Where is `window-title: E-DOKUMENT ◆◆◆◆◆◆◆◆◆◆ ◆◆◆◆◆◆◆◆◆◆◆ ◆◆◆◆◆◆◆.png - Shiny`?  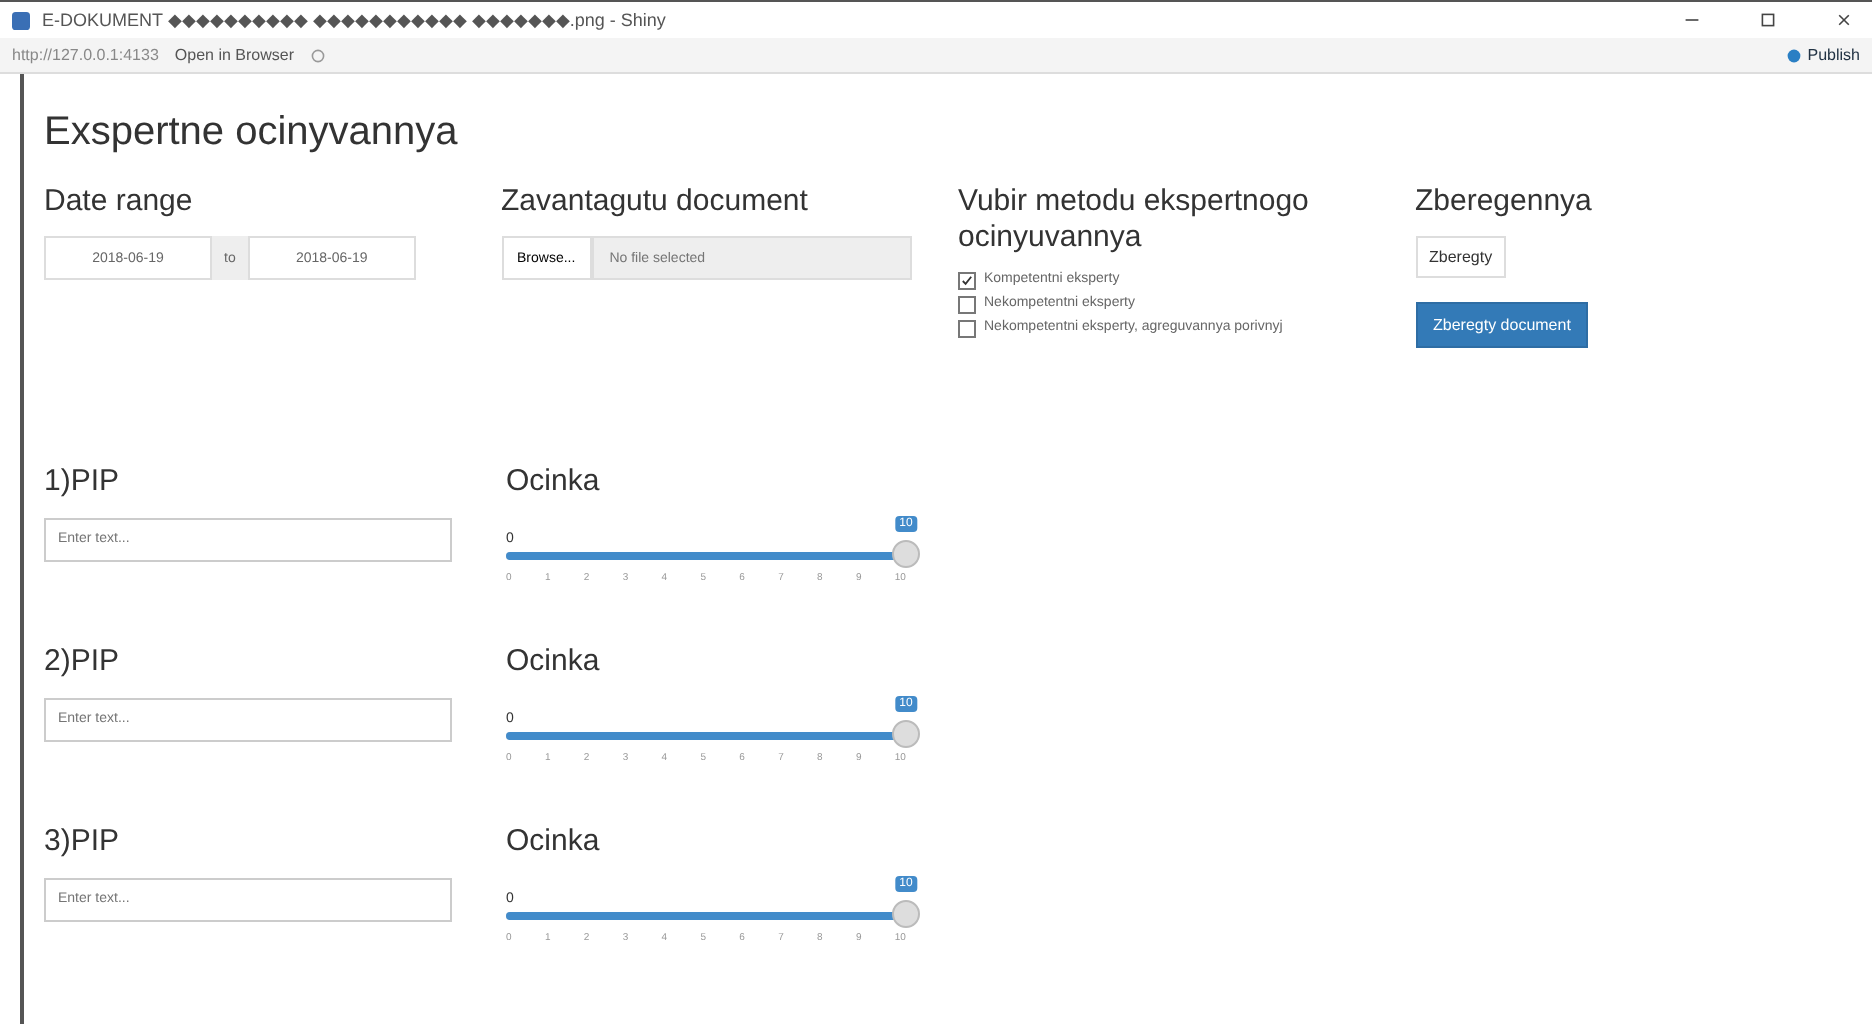 window-title: E-DOKUMENT ◆◆◆◆◆◆◆◆◆◆ ◆◆◆◆◆◆◆◆◆◆◆ ◆◆◆◆◆◆◆.png - Shiny is located at coordinates (354, 20).